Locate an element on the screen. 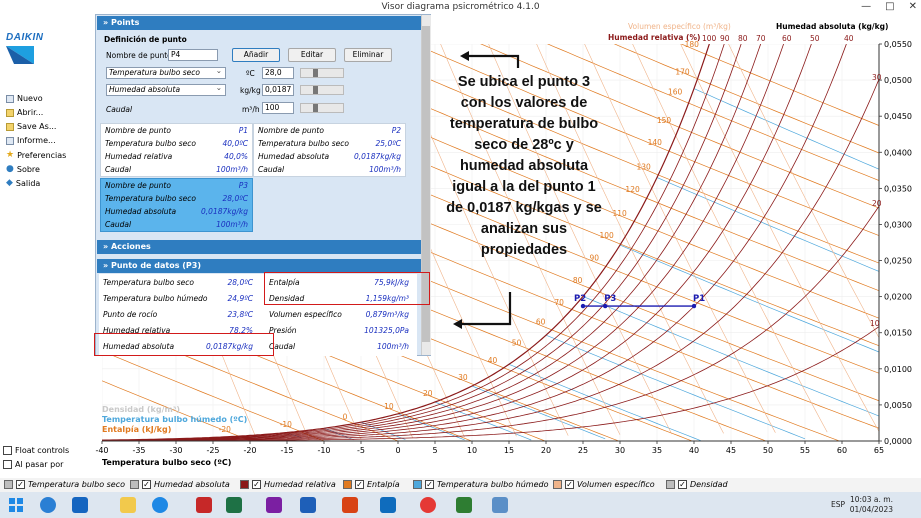 Image resolution: width=921 pixels, height=518 pixels. internet-explorer-icon is located at coordinates (160, 505).